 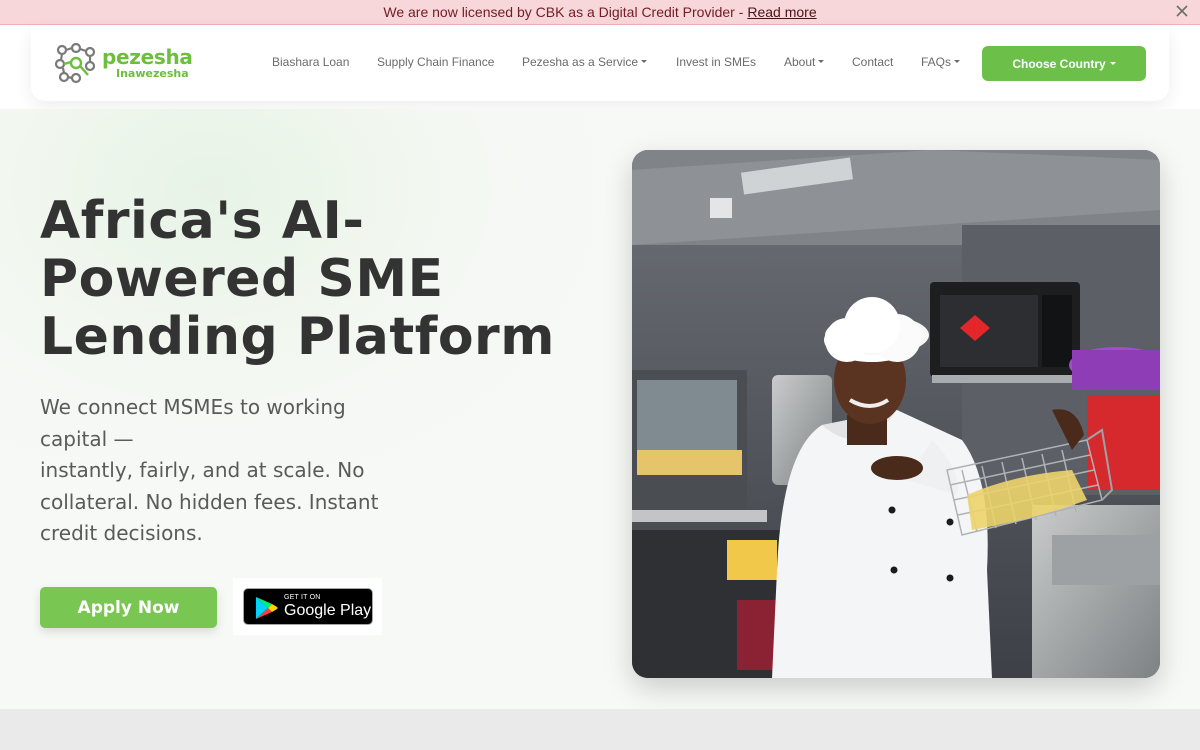 I want to click on google-play-large-text: Google Play, so click(x=328, y=610).